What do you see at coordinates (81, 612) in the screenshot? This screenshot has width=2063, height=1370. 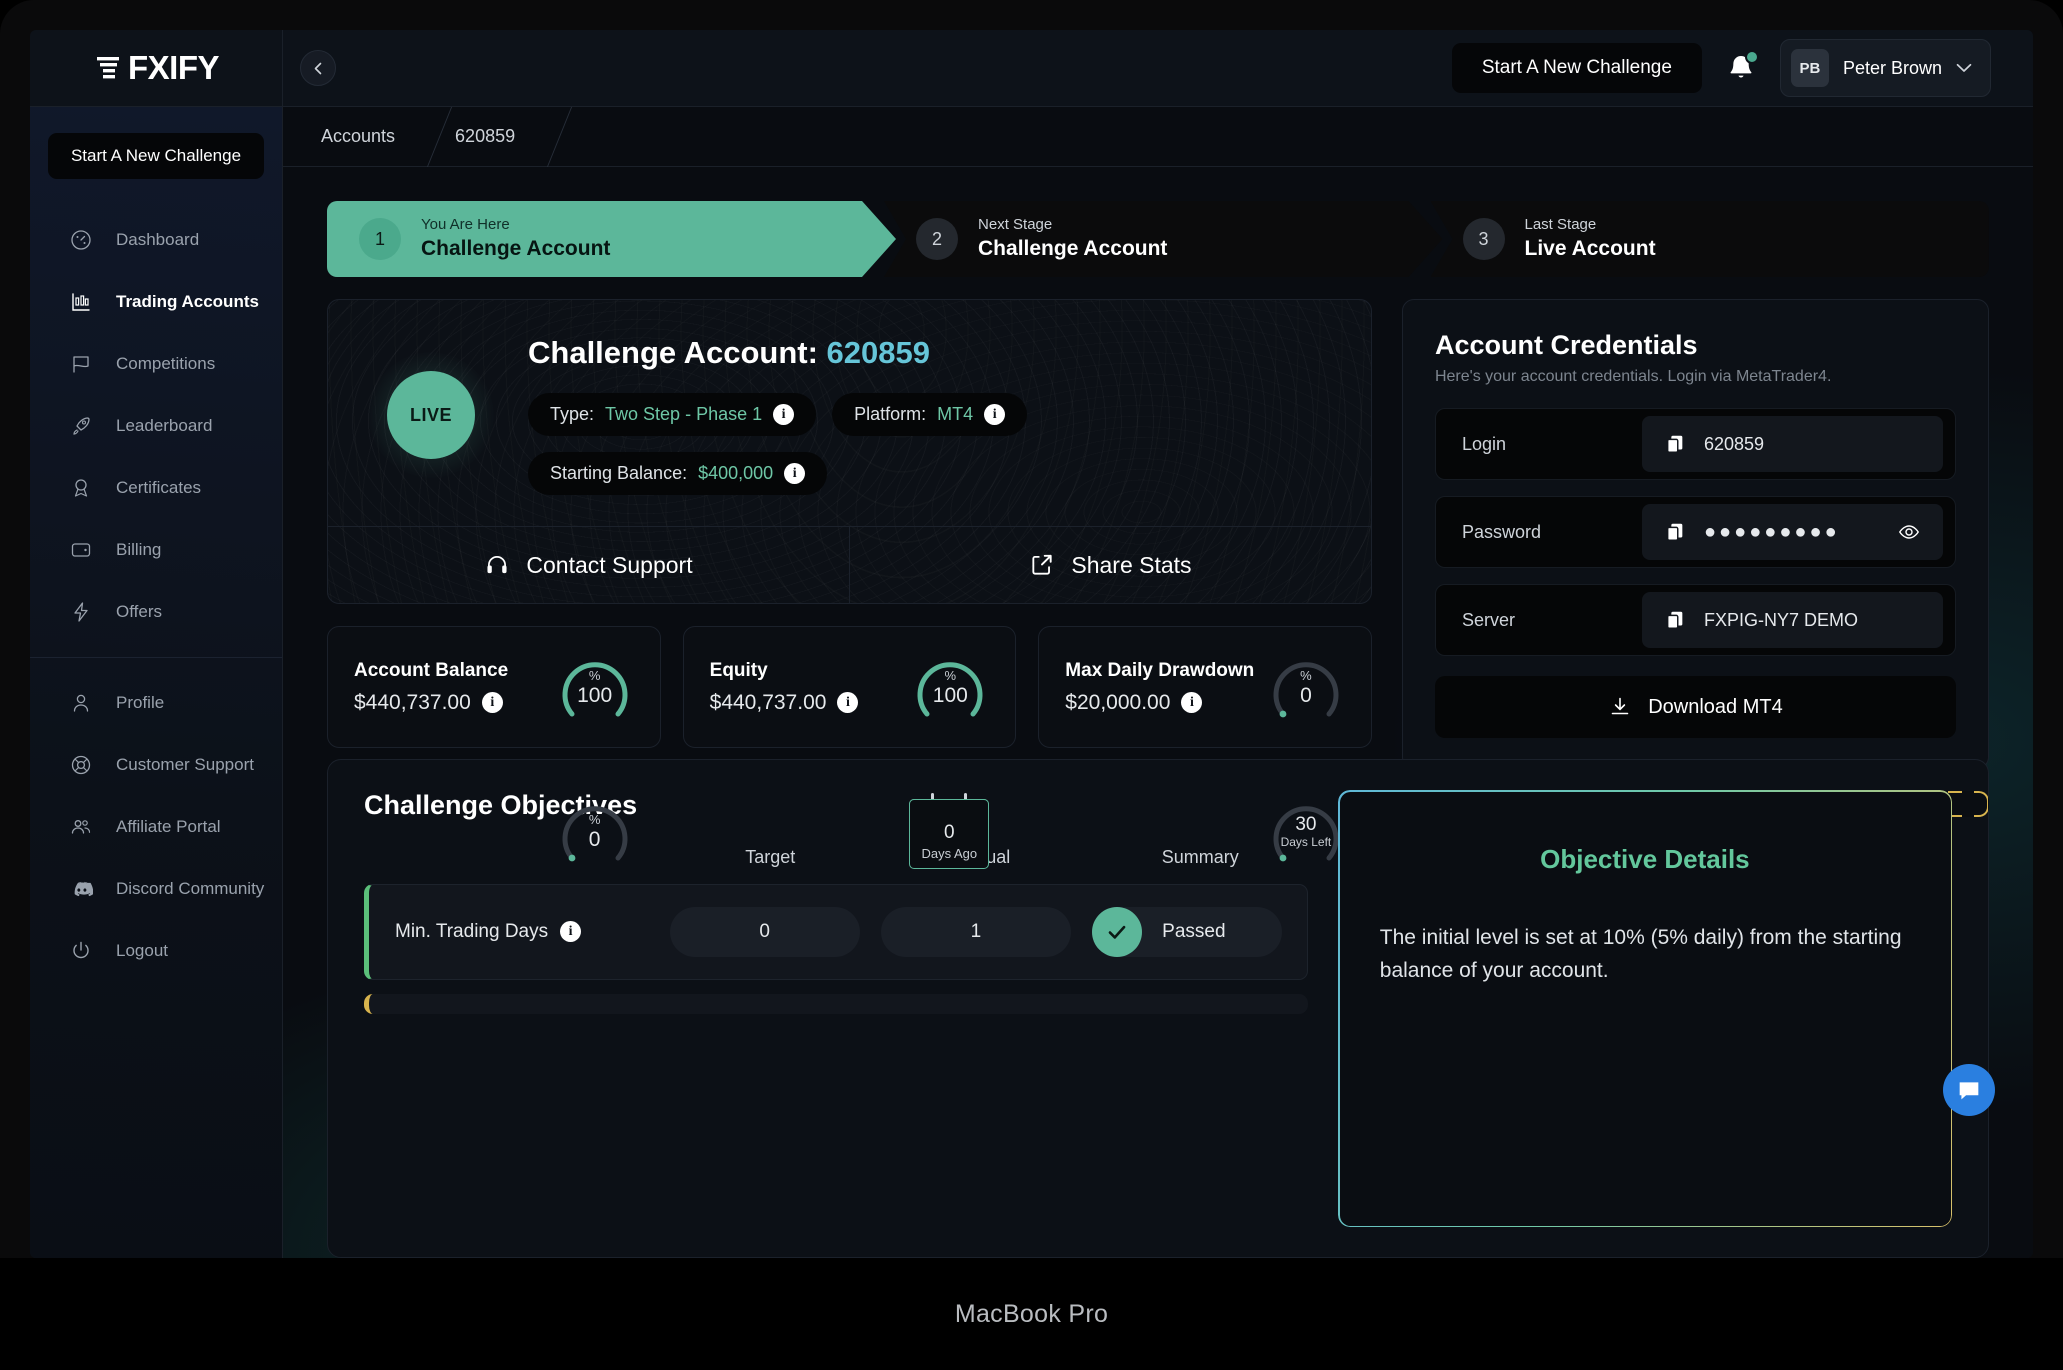 I see `bolt-icon` at bounding box center [81, 612].